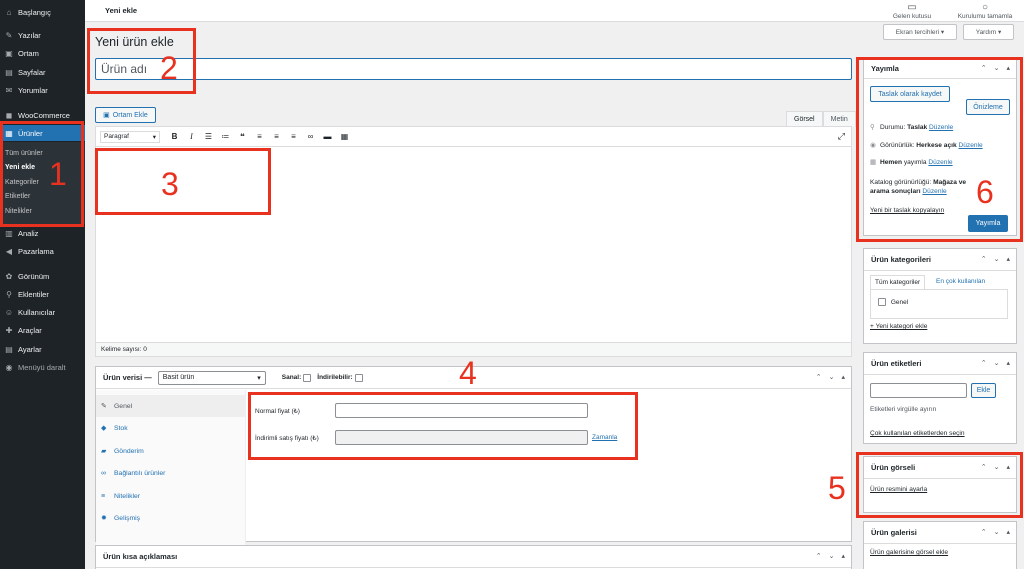  I want to click on users-icon: ☺, so click(9, 312).